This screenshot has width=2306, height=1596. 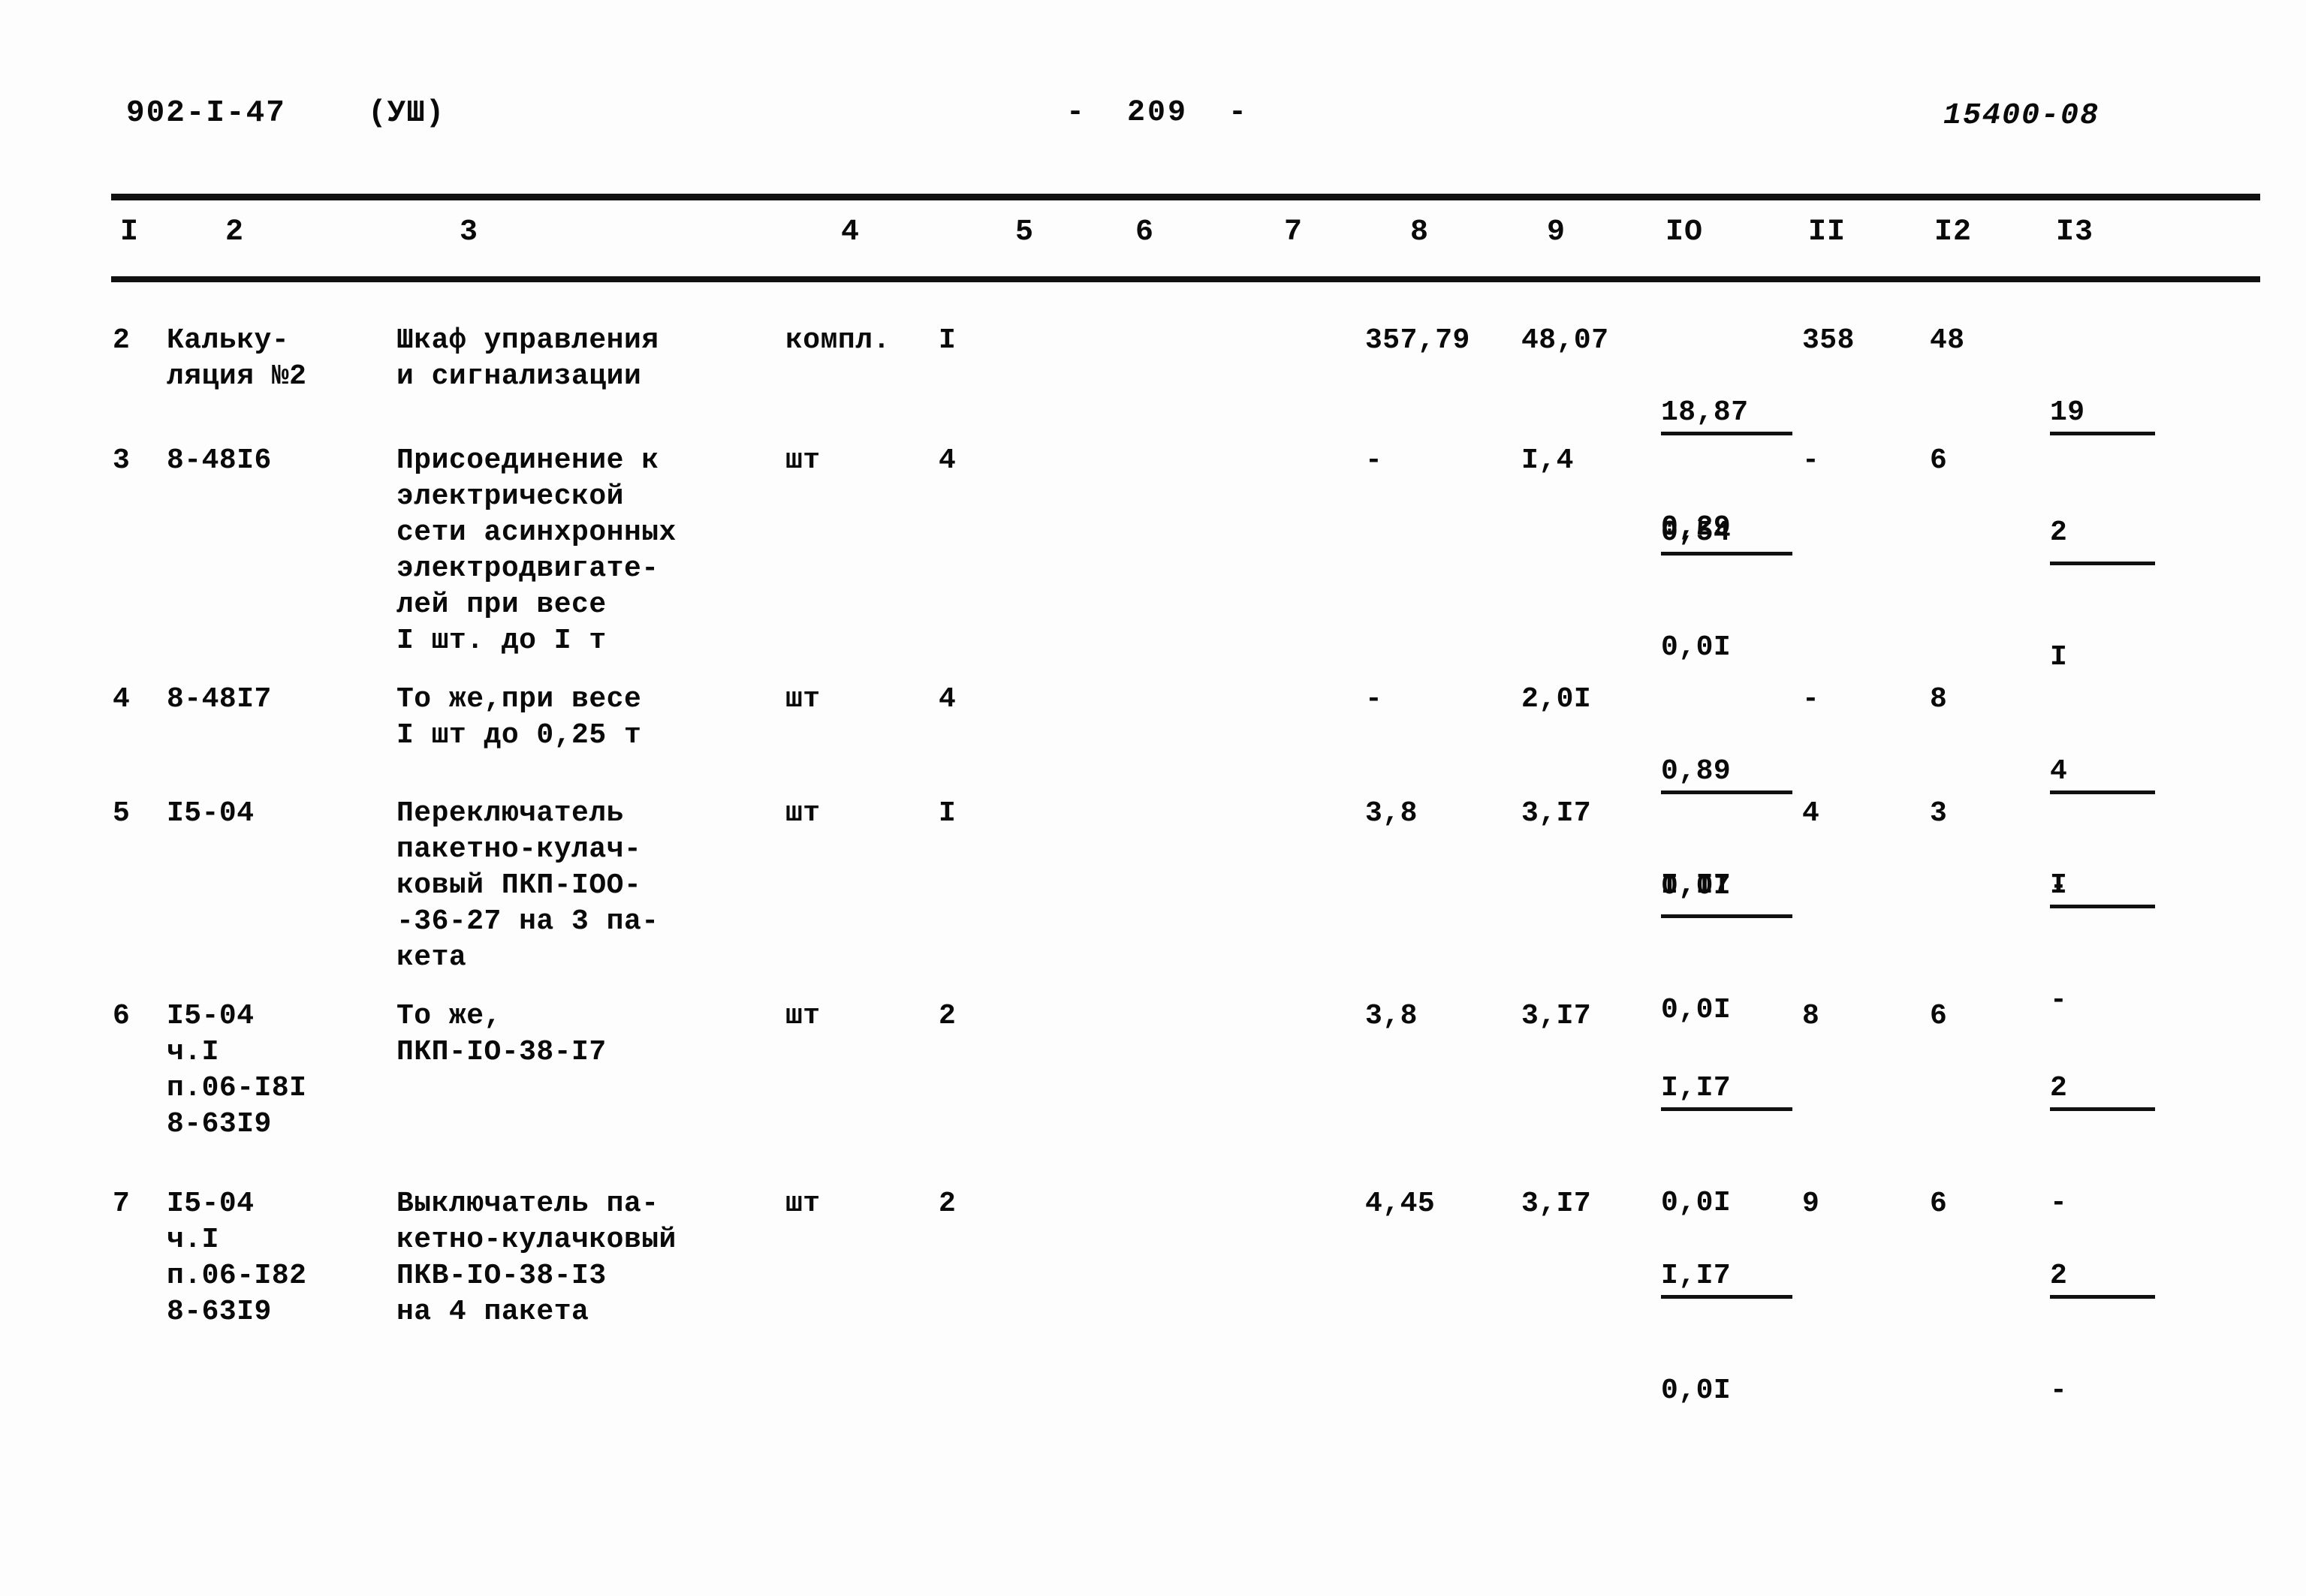 What do you see at coordinates (219, 460) in the screenshot?
I see `row-code: 8-48I6` at bounding box center [219, 460].